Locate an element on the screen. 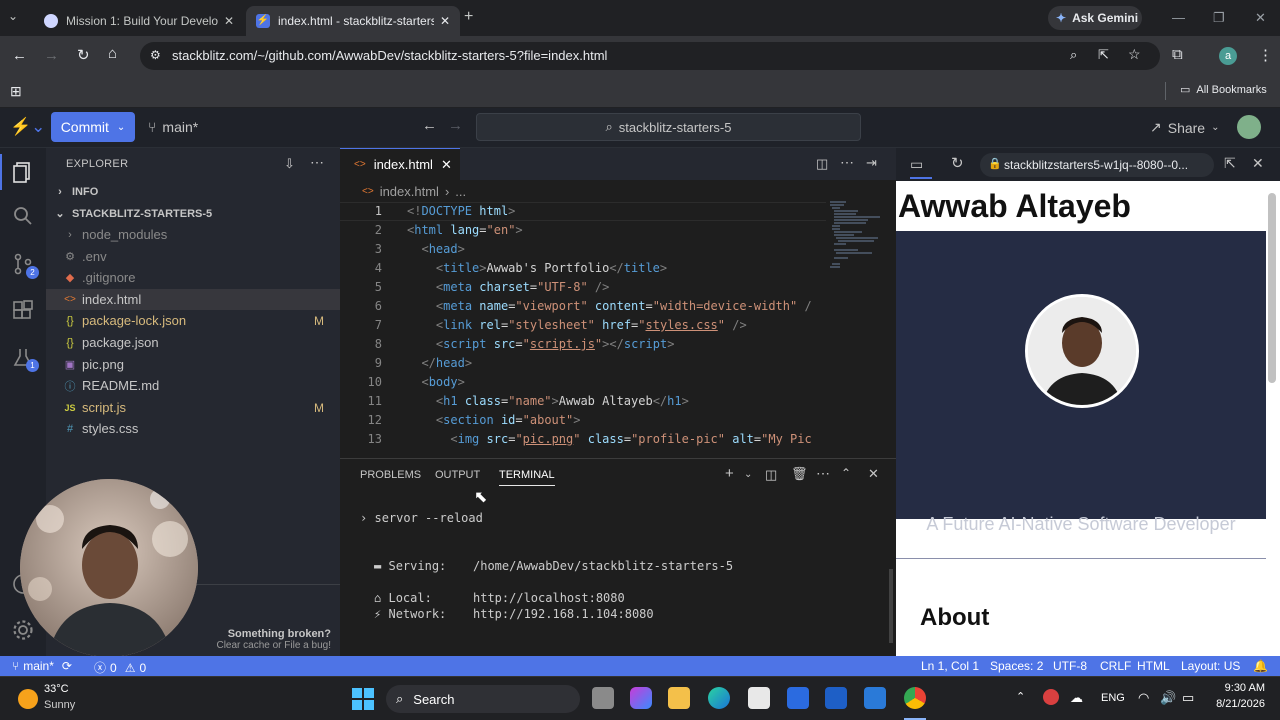 The image size is (1280, 720). word-icon is located at coordinates (836, 698).